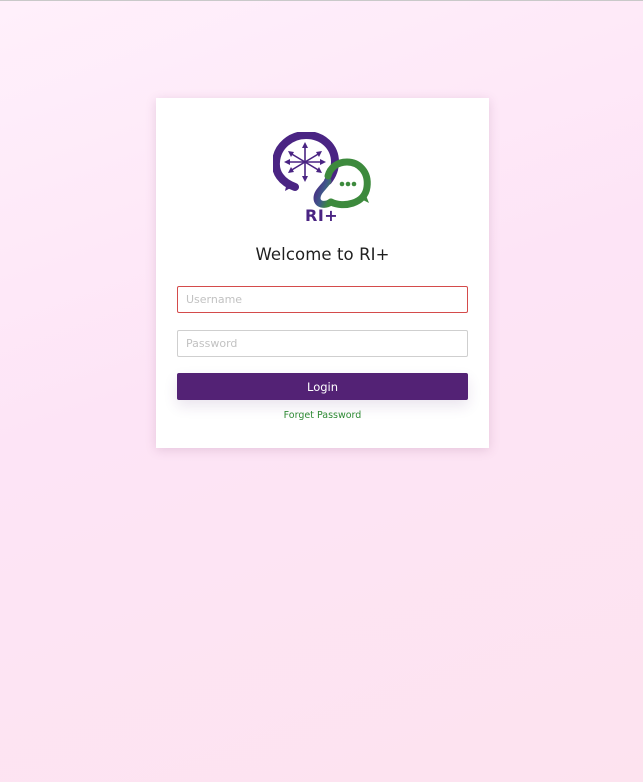  I want to click on login-button: Login, so click(322, 386).